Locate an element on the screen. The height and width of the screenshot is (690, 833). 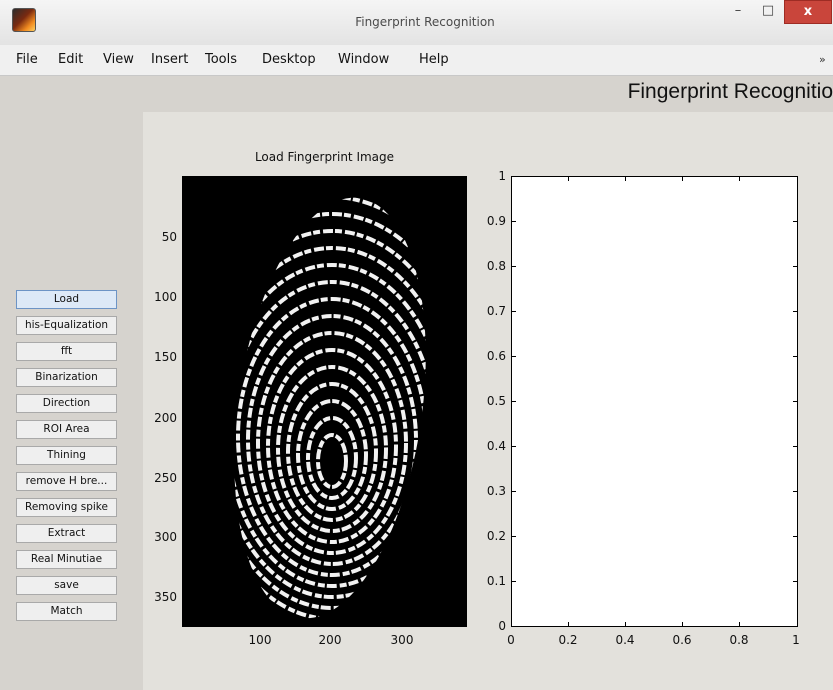
menu-window: Window is located at coordinates (363, 59).